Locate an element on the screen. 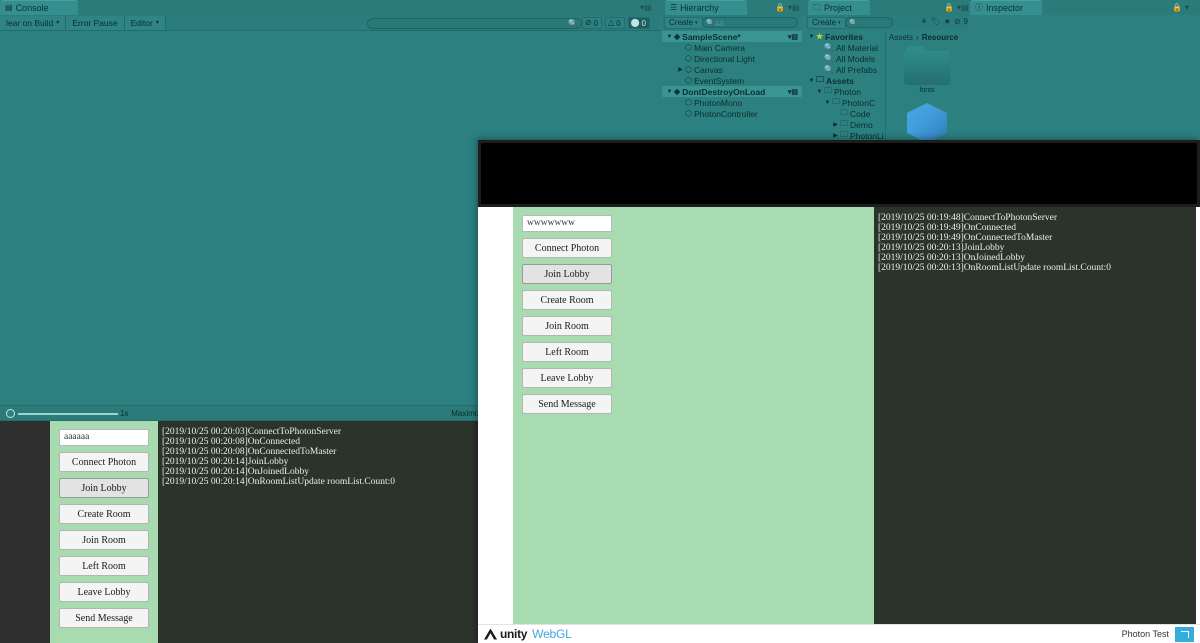  hierarchy-row: ⬡ Main Camera is located at coordinates (732, 47).